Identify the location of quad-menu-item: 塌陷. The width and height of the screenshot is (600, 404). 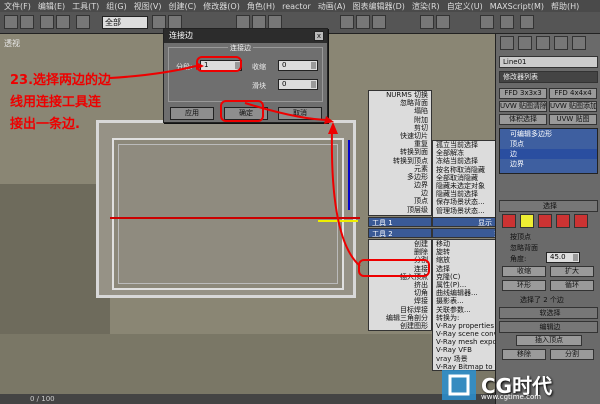
(398, 111).